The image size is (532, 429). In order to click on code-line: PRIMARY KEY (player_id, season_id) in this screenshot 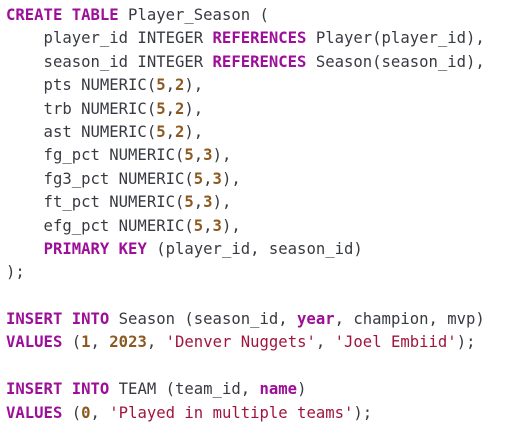, I will do `click(269, 249)`.